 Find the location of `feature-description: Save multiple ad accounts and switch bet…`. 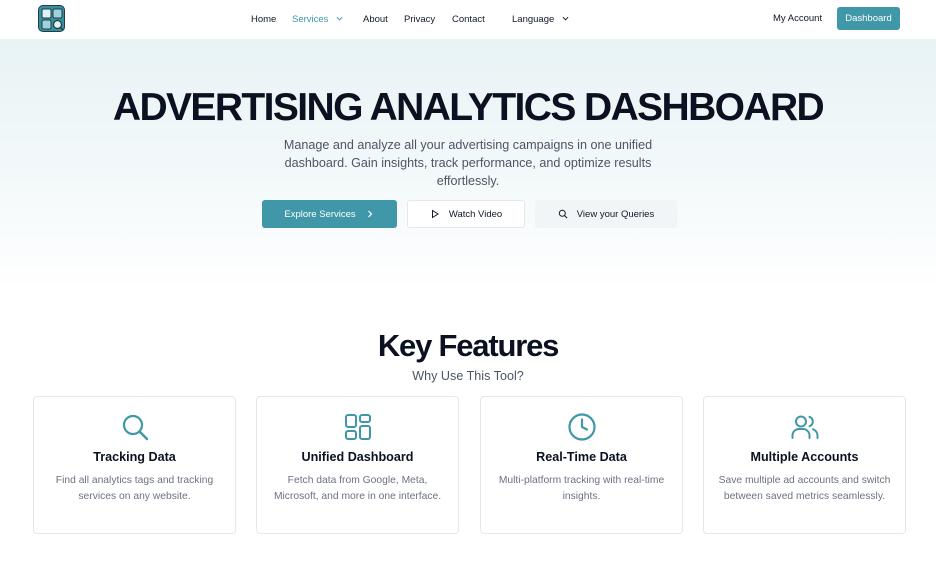

feature-description: Save multiple ad accounts and switch bet… is located at coordinates (804, 488).